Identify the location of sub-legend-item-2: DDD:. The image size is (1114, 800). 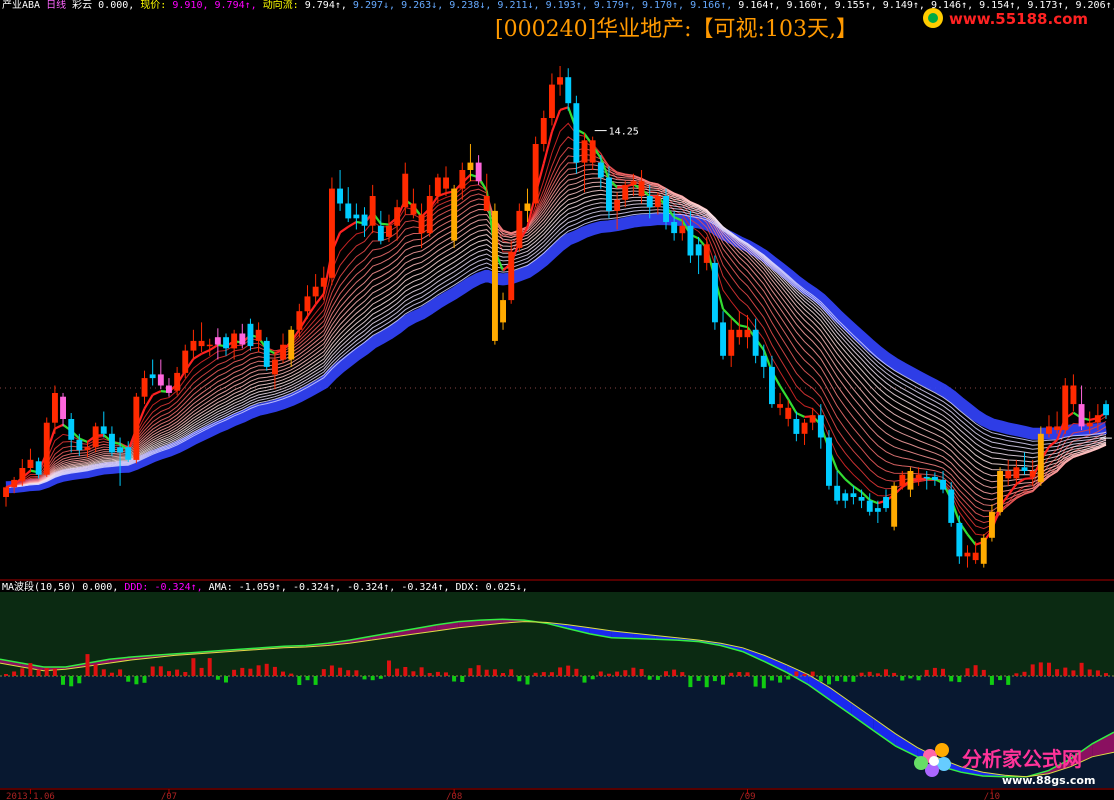
(139, 587).